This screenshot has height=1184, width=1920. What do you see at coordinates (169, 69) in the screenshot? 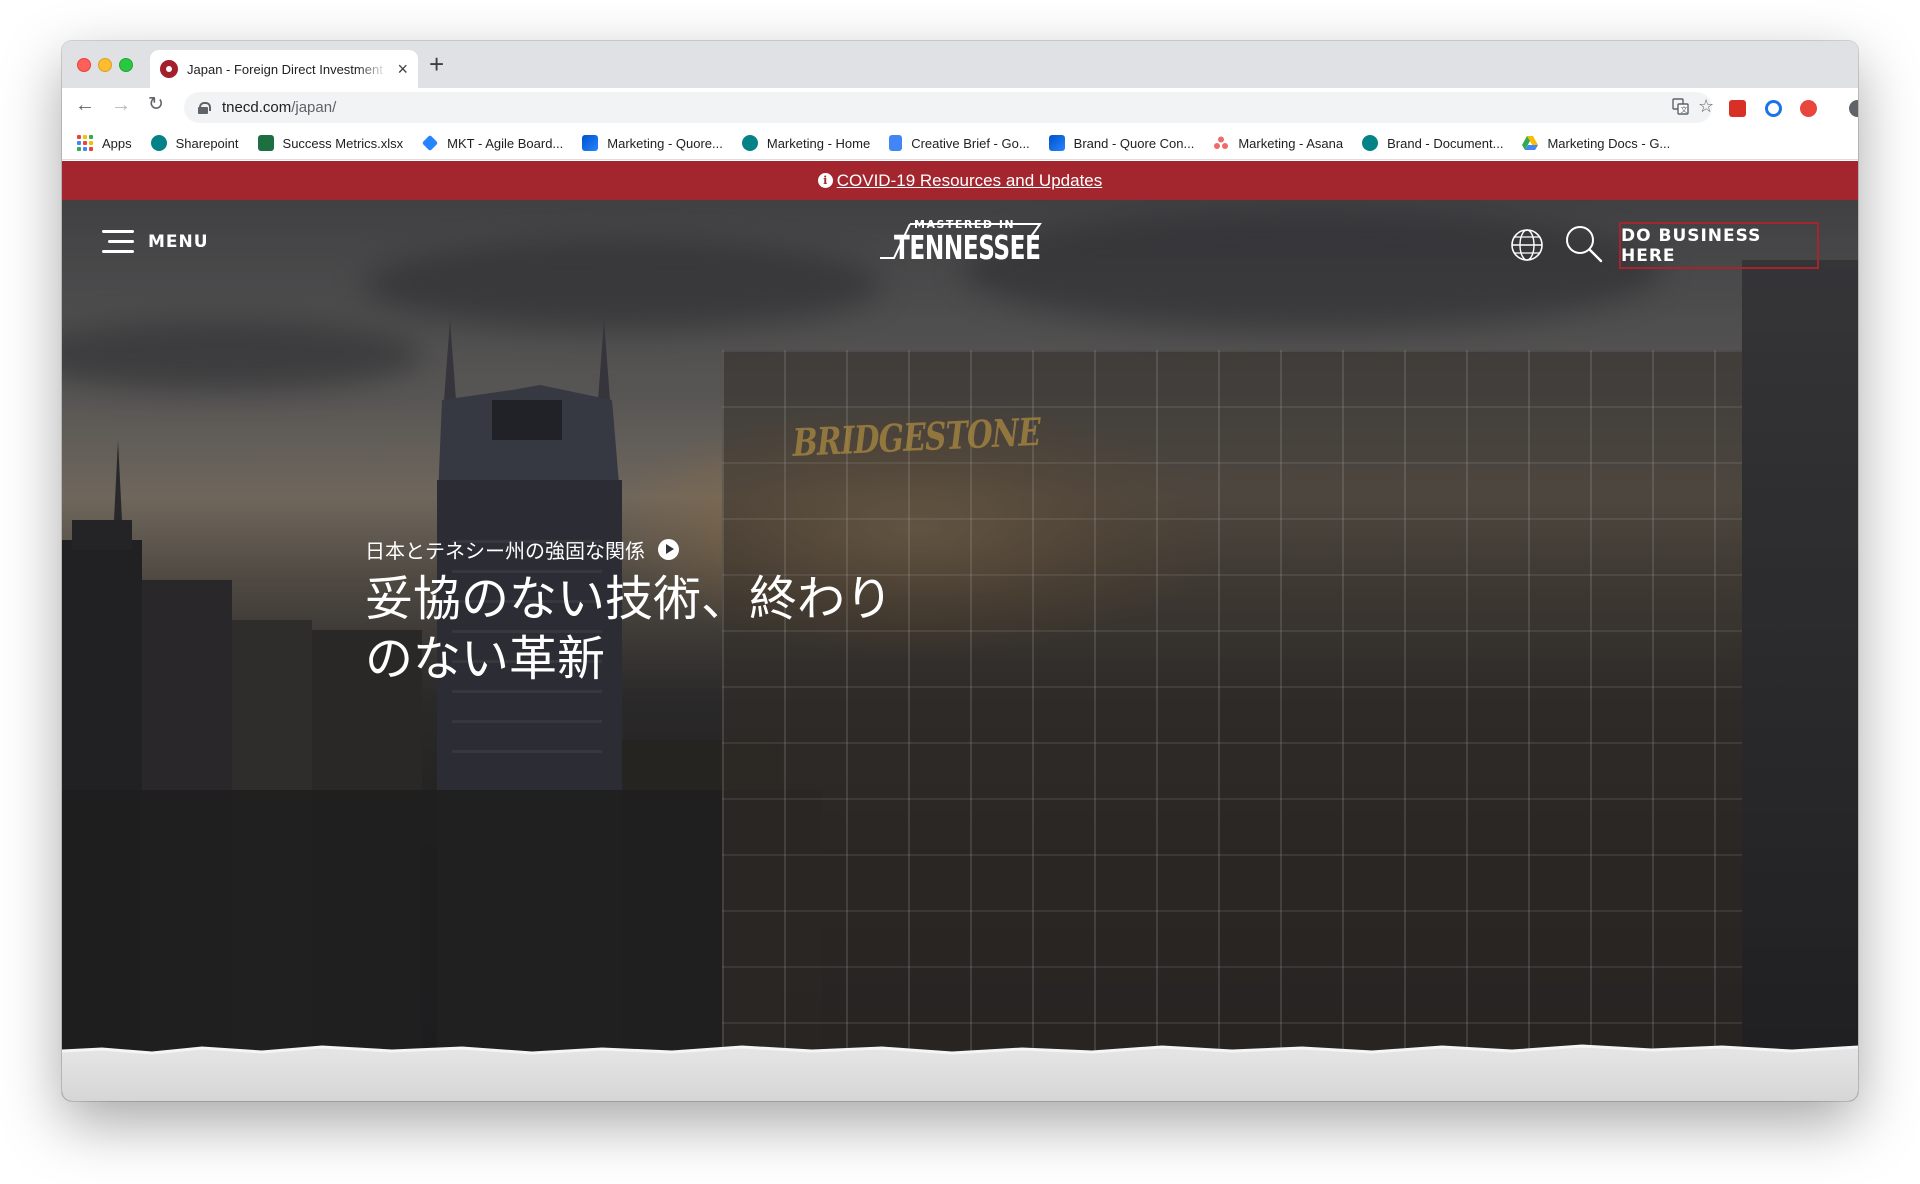
I see `tn-state-seal-icon` at bounding box center [169, 69].